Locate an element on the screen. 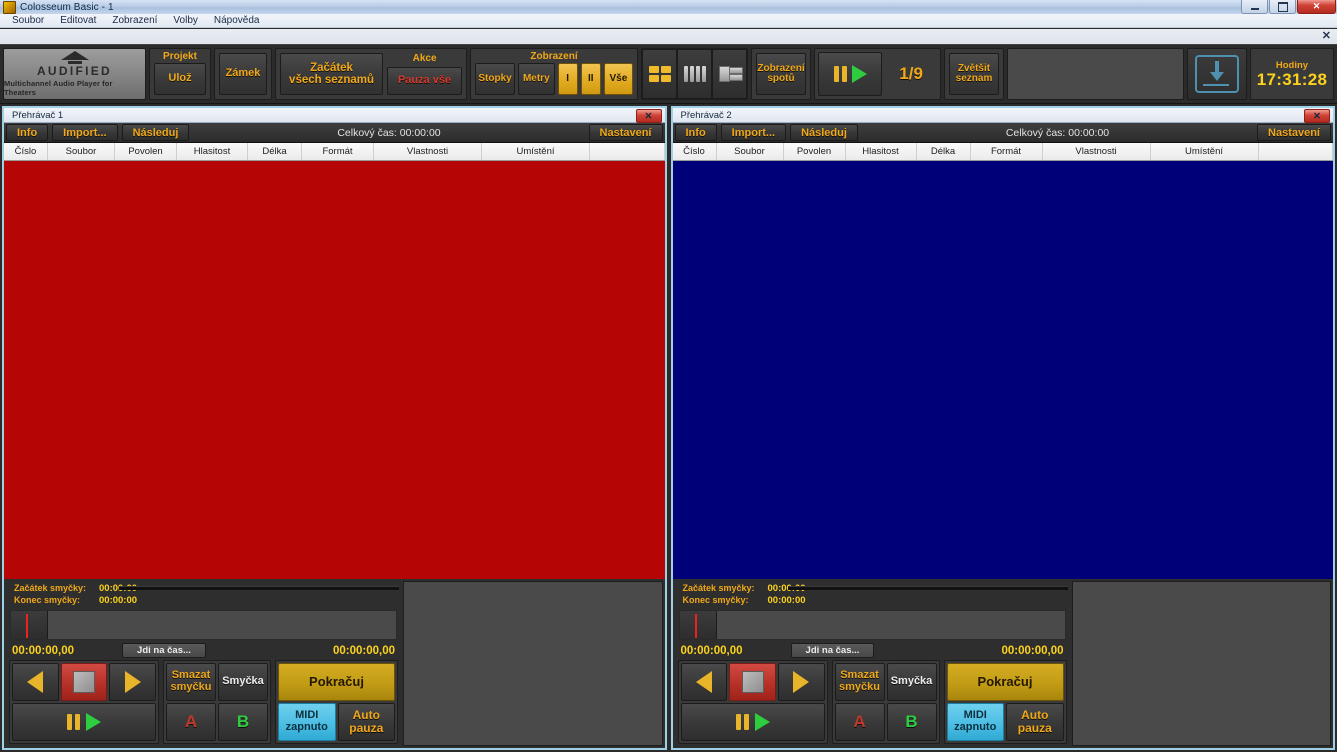 Image resolution: width=1337 pixels, height=752 pixels. player2-midi-button: MIDI zapnuto is located at coordinates (975, 722).